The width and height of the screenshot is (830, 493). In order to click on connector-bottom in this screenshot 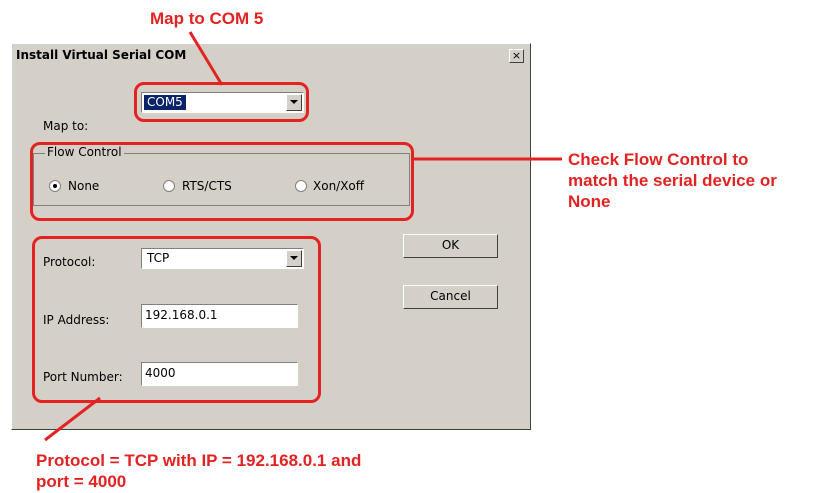, I will do `click(72, 419)`.